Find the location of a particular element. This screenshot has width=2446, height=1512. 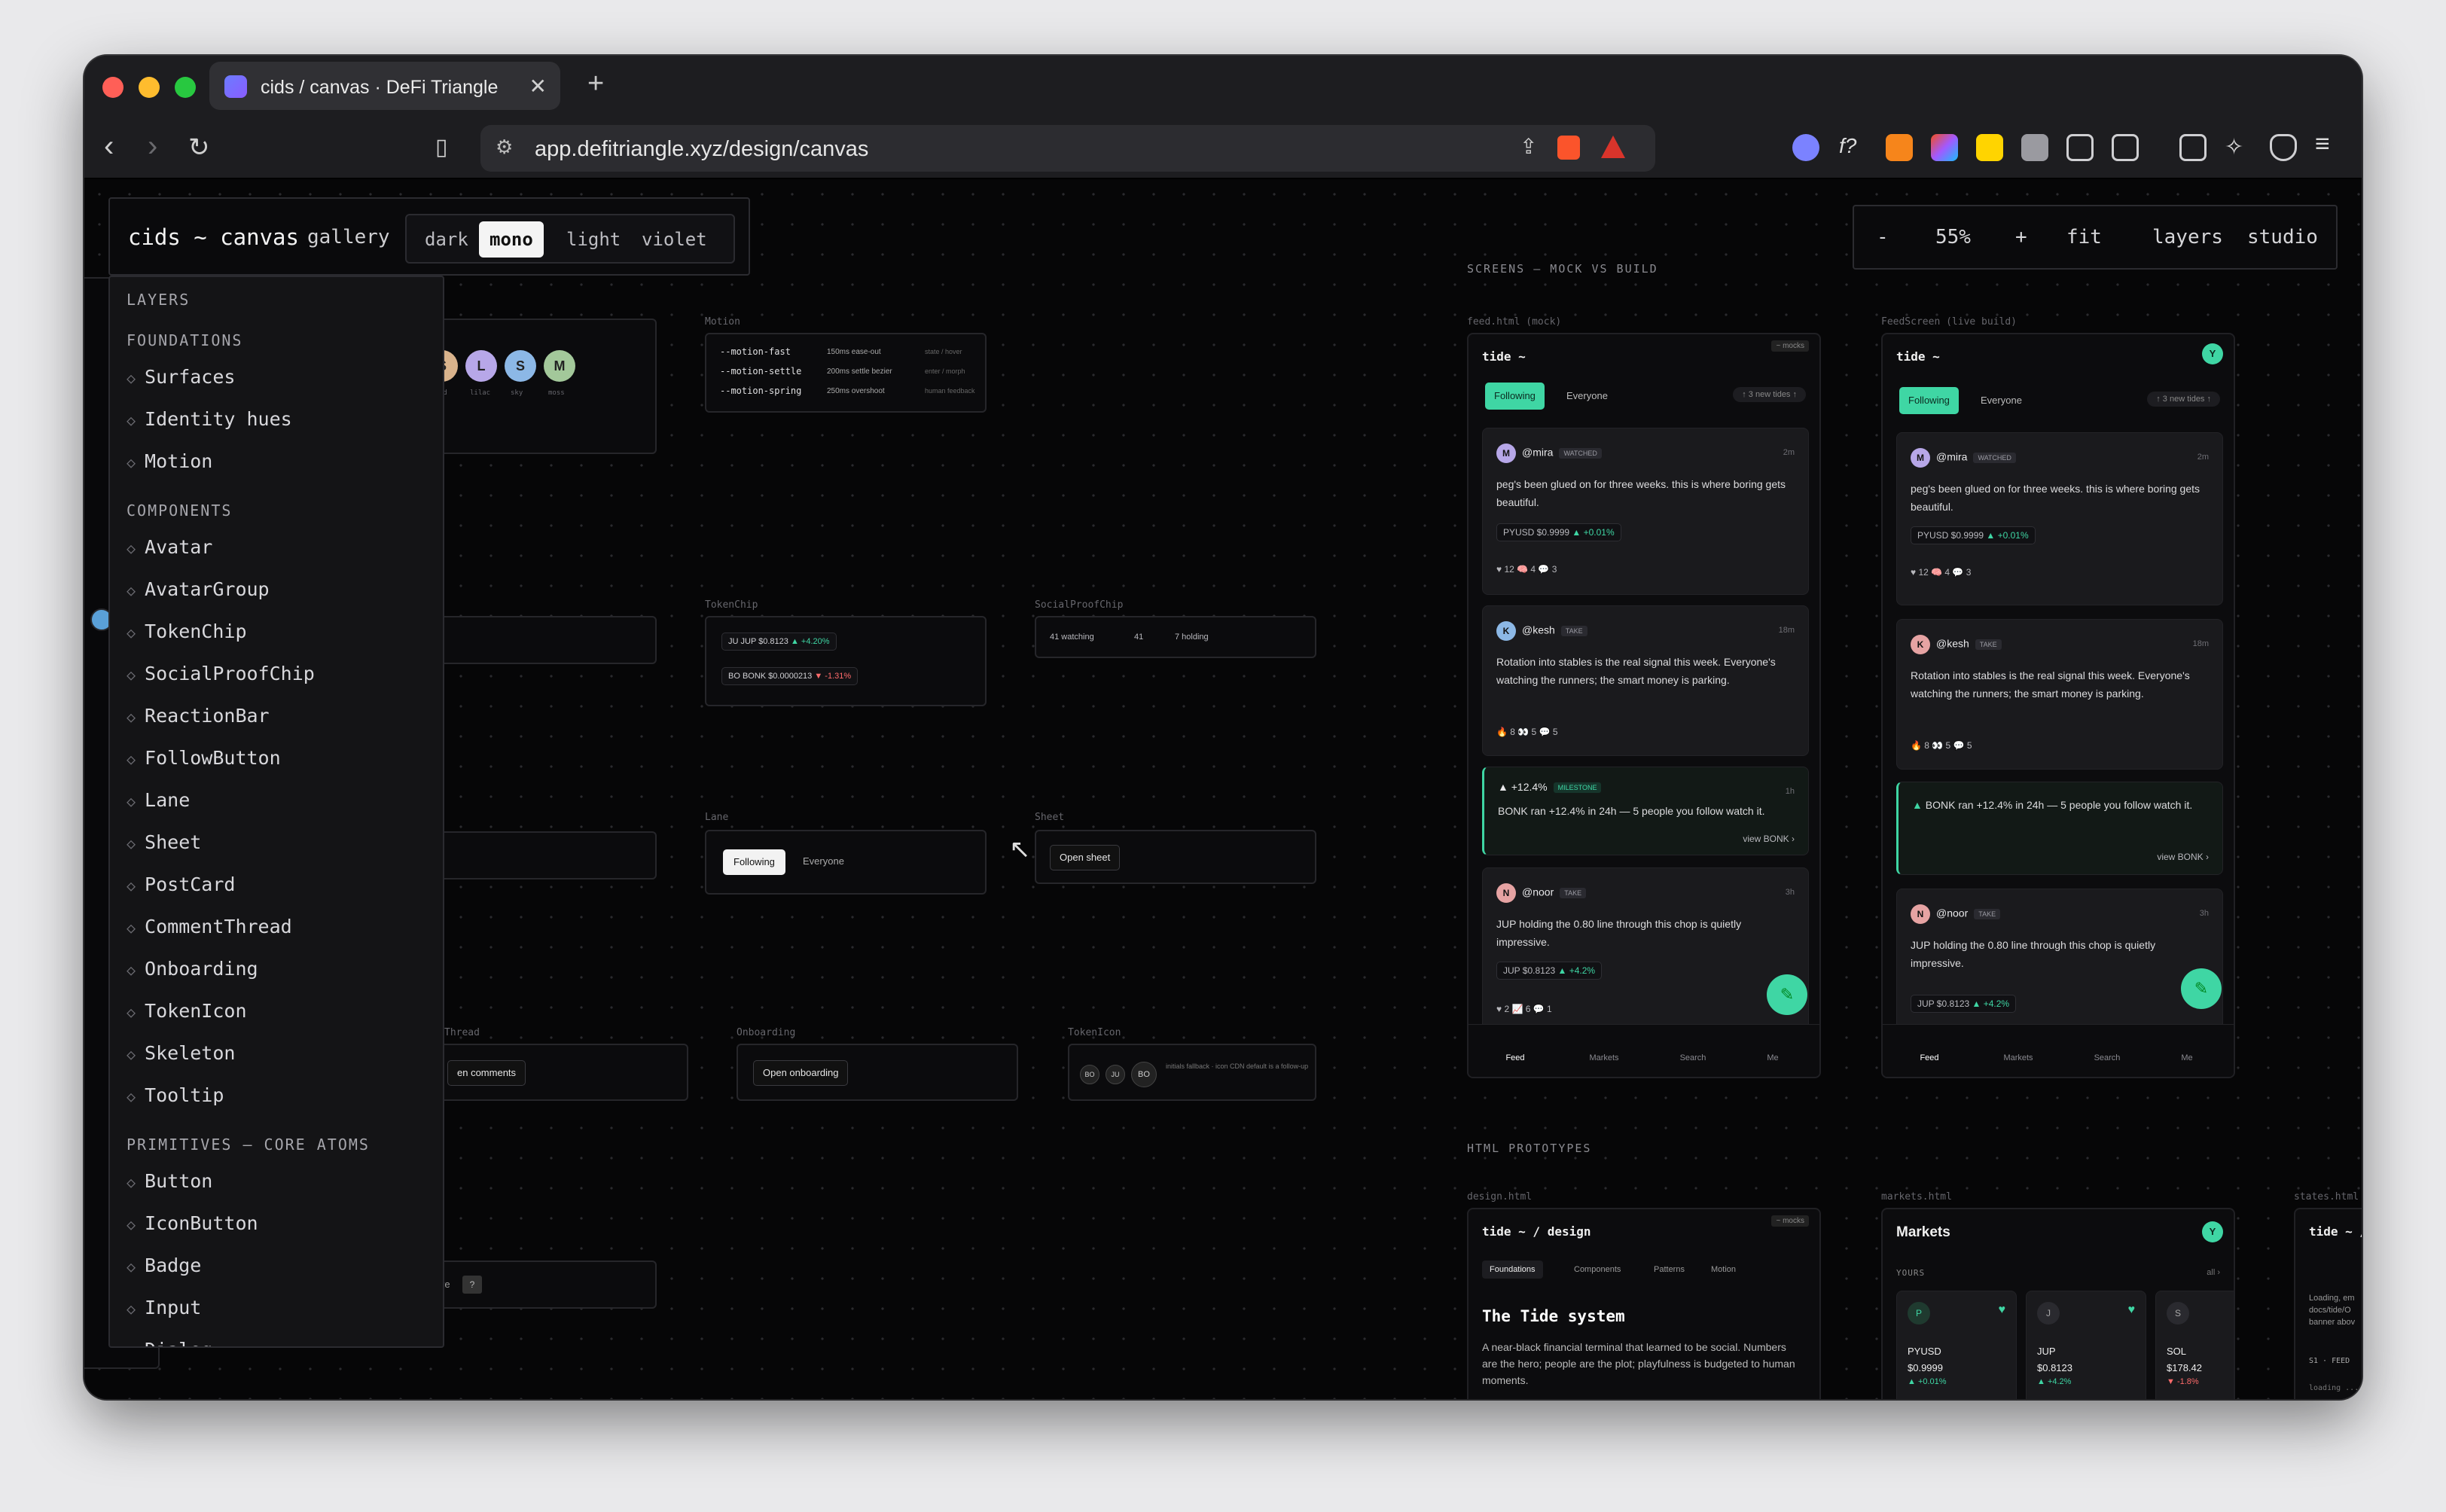

address-bar: ⚙ app.defitriangle.xyz/design/canvas ⇪ is located at coordinates (1067, 148).